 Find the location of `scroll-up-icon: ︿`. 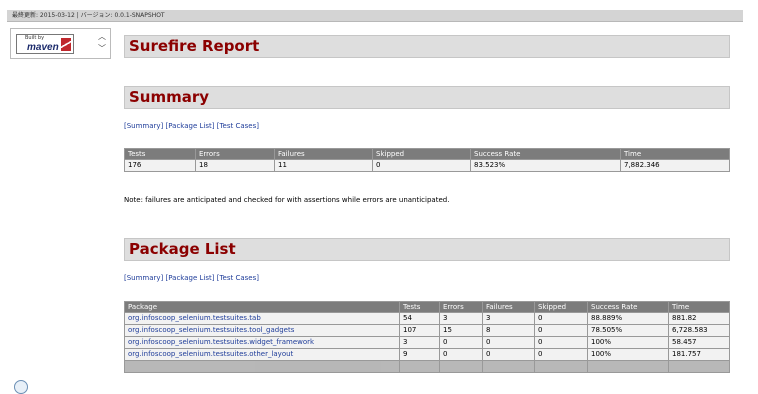

scroll-up-icon: ︿ is located at coordinates (102, 37).